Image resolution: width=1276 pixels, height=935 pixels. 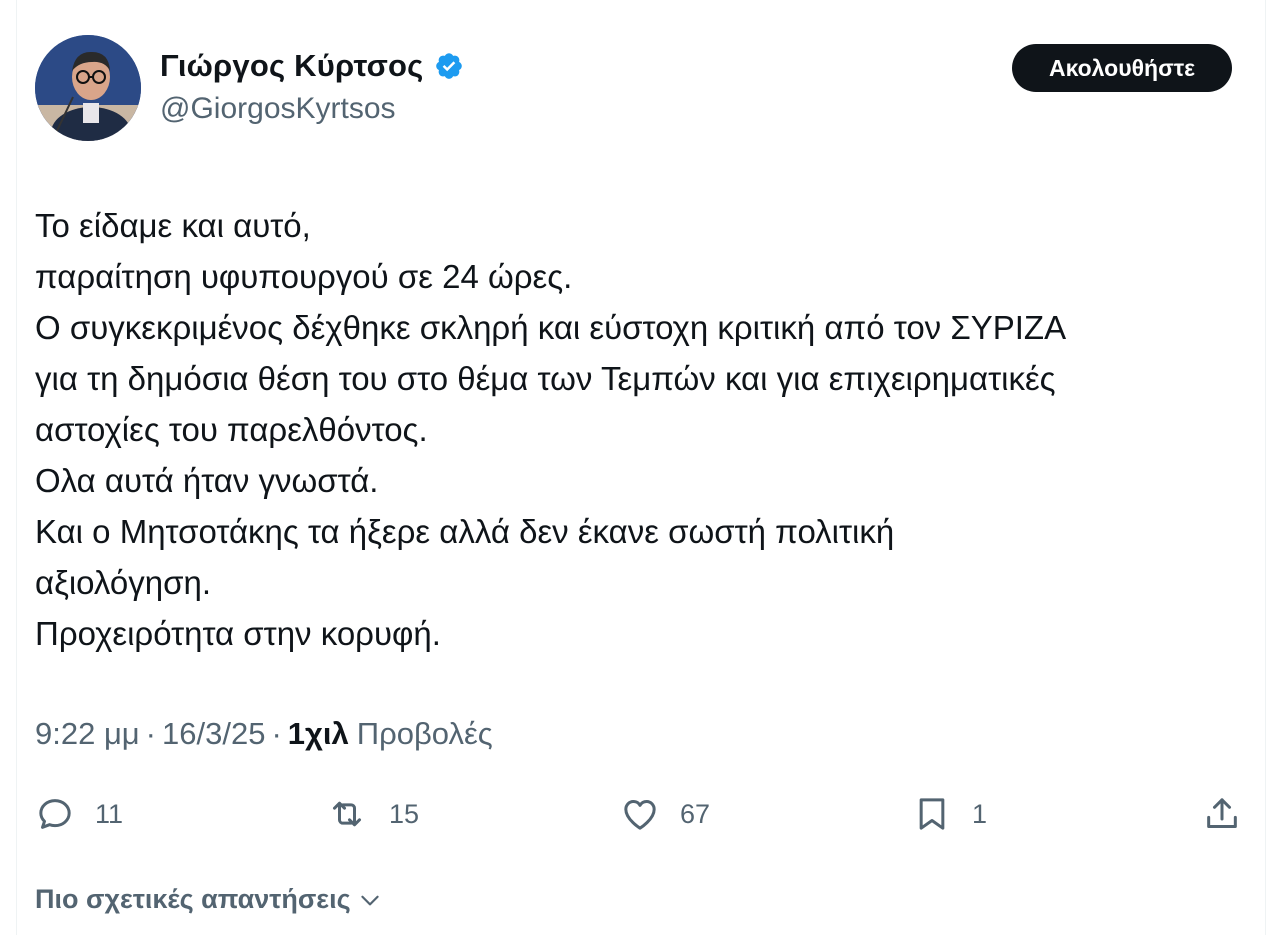 What do you see at coordinates (372, 814) in the screenshot?
I see `repost-button: 15` at bounding box center [372, 814].